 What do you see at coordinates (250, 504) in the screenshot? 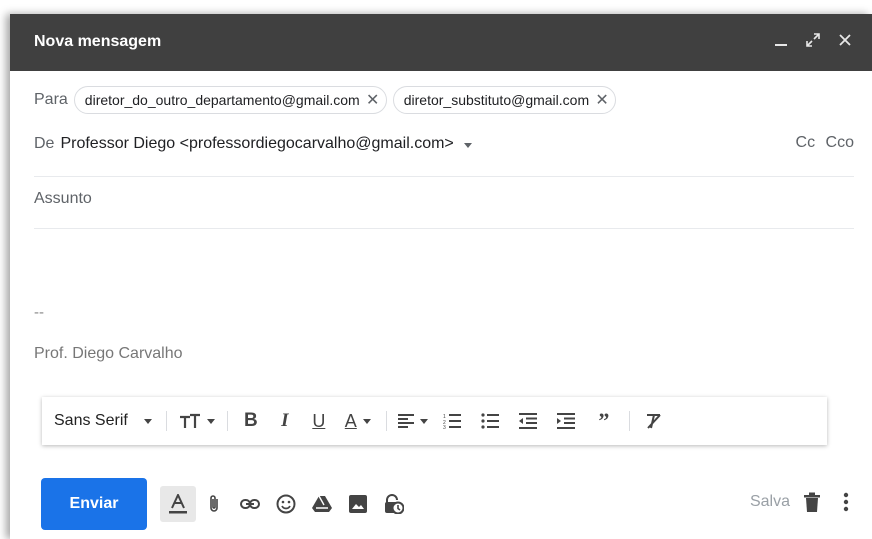
I see `insert-link-icon` at bounding box center [250, 504].